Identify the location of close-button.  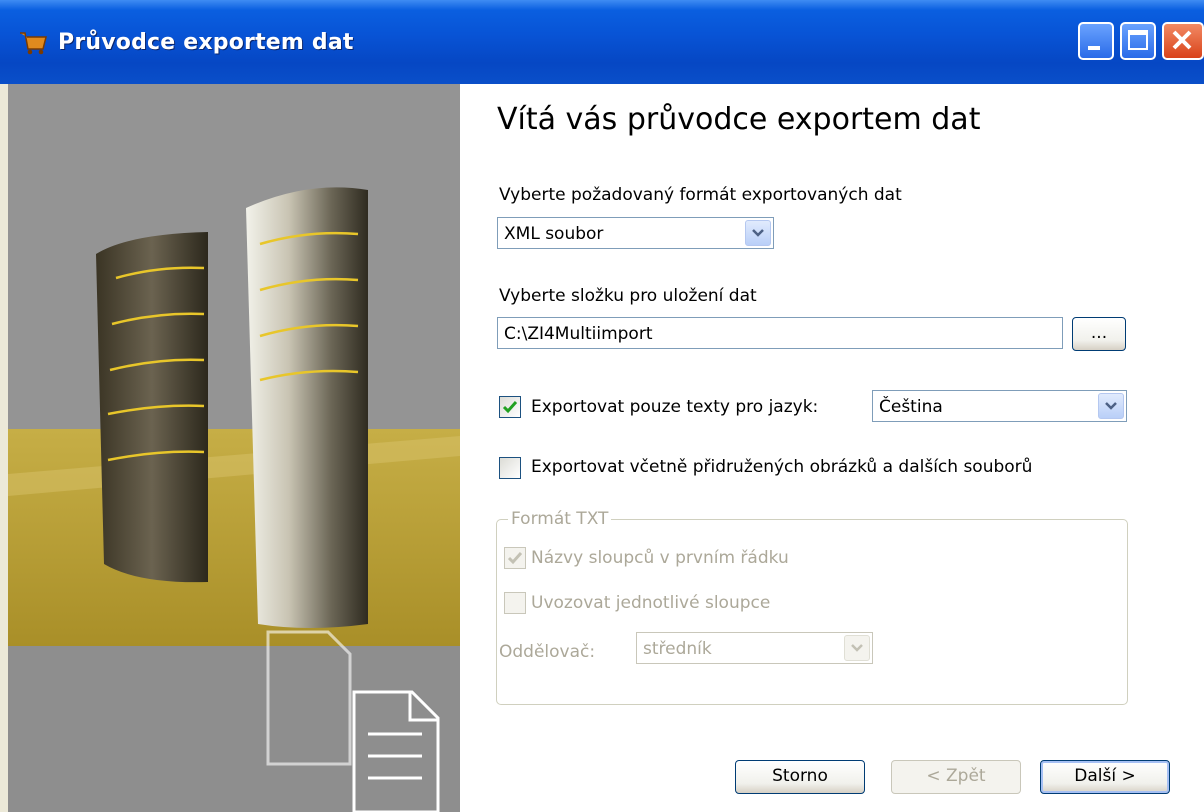
(1183, 41).